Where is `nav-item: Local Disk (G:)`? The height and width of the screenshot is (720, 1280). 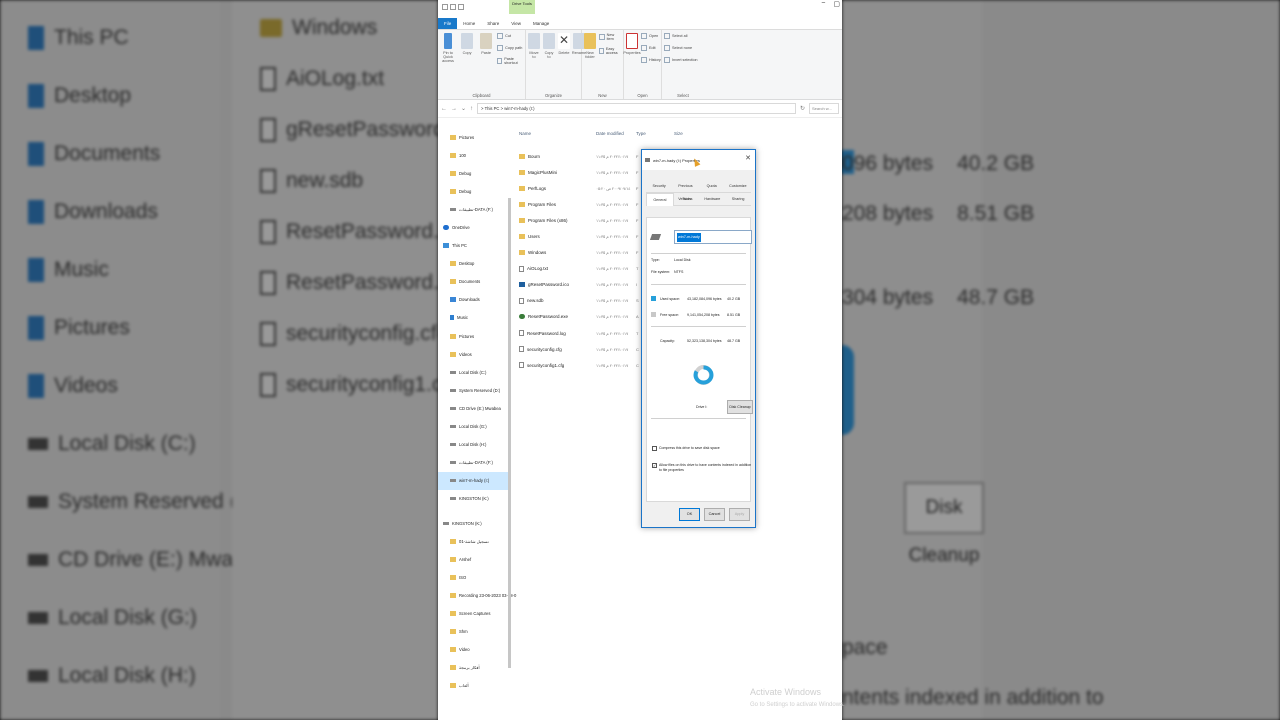 nav-item: Local Disk (G:) is located at coordinates (473, 427).